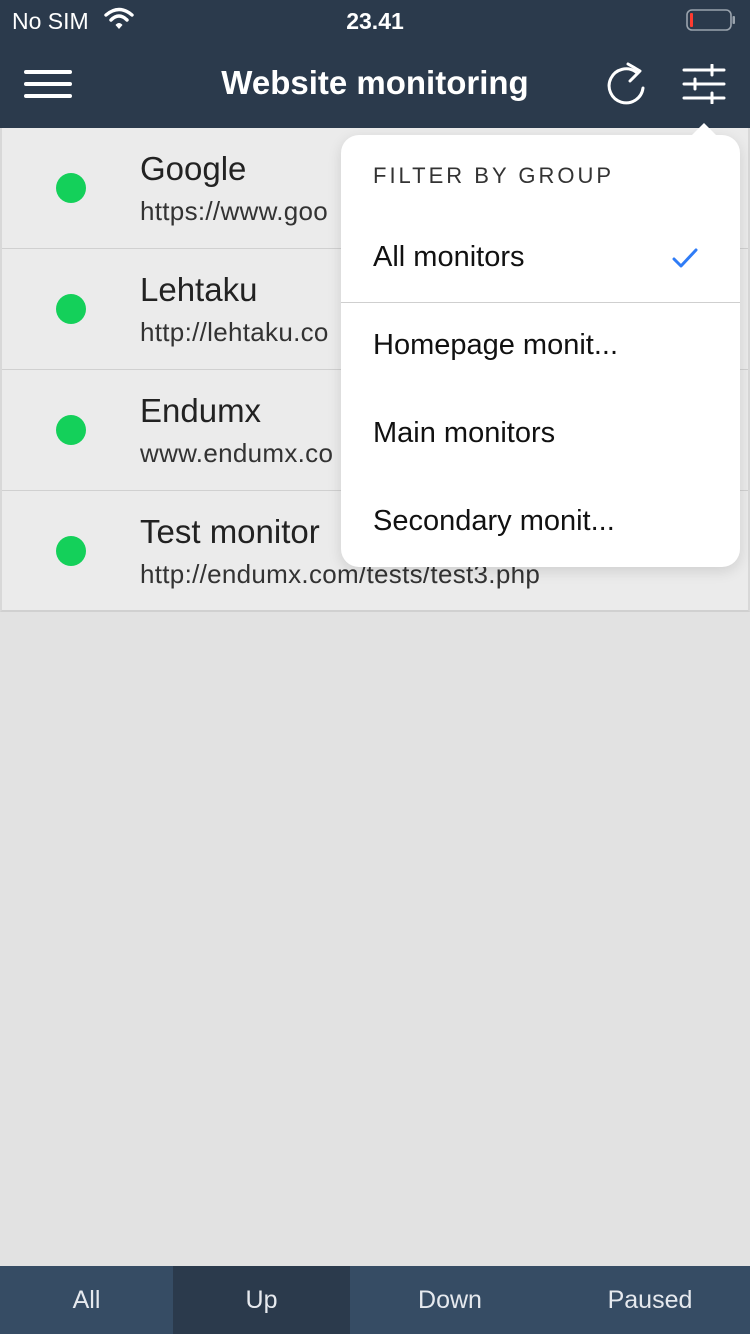  Describe the element at coordinates (450, 1300) in the screenshot. I see `tab-down: Down` at that location.